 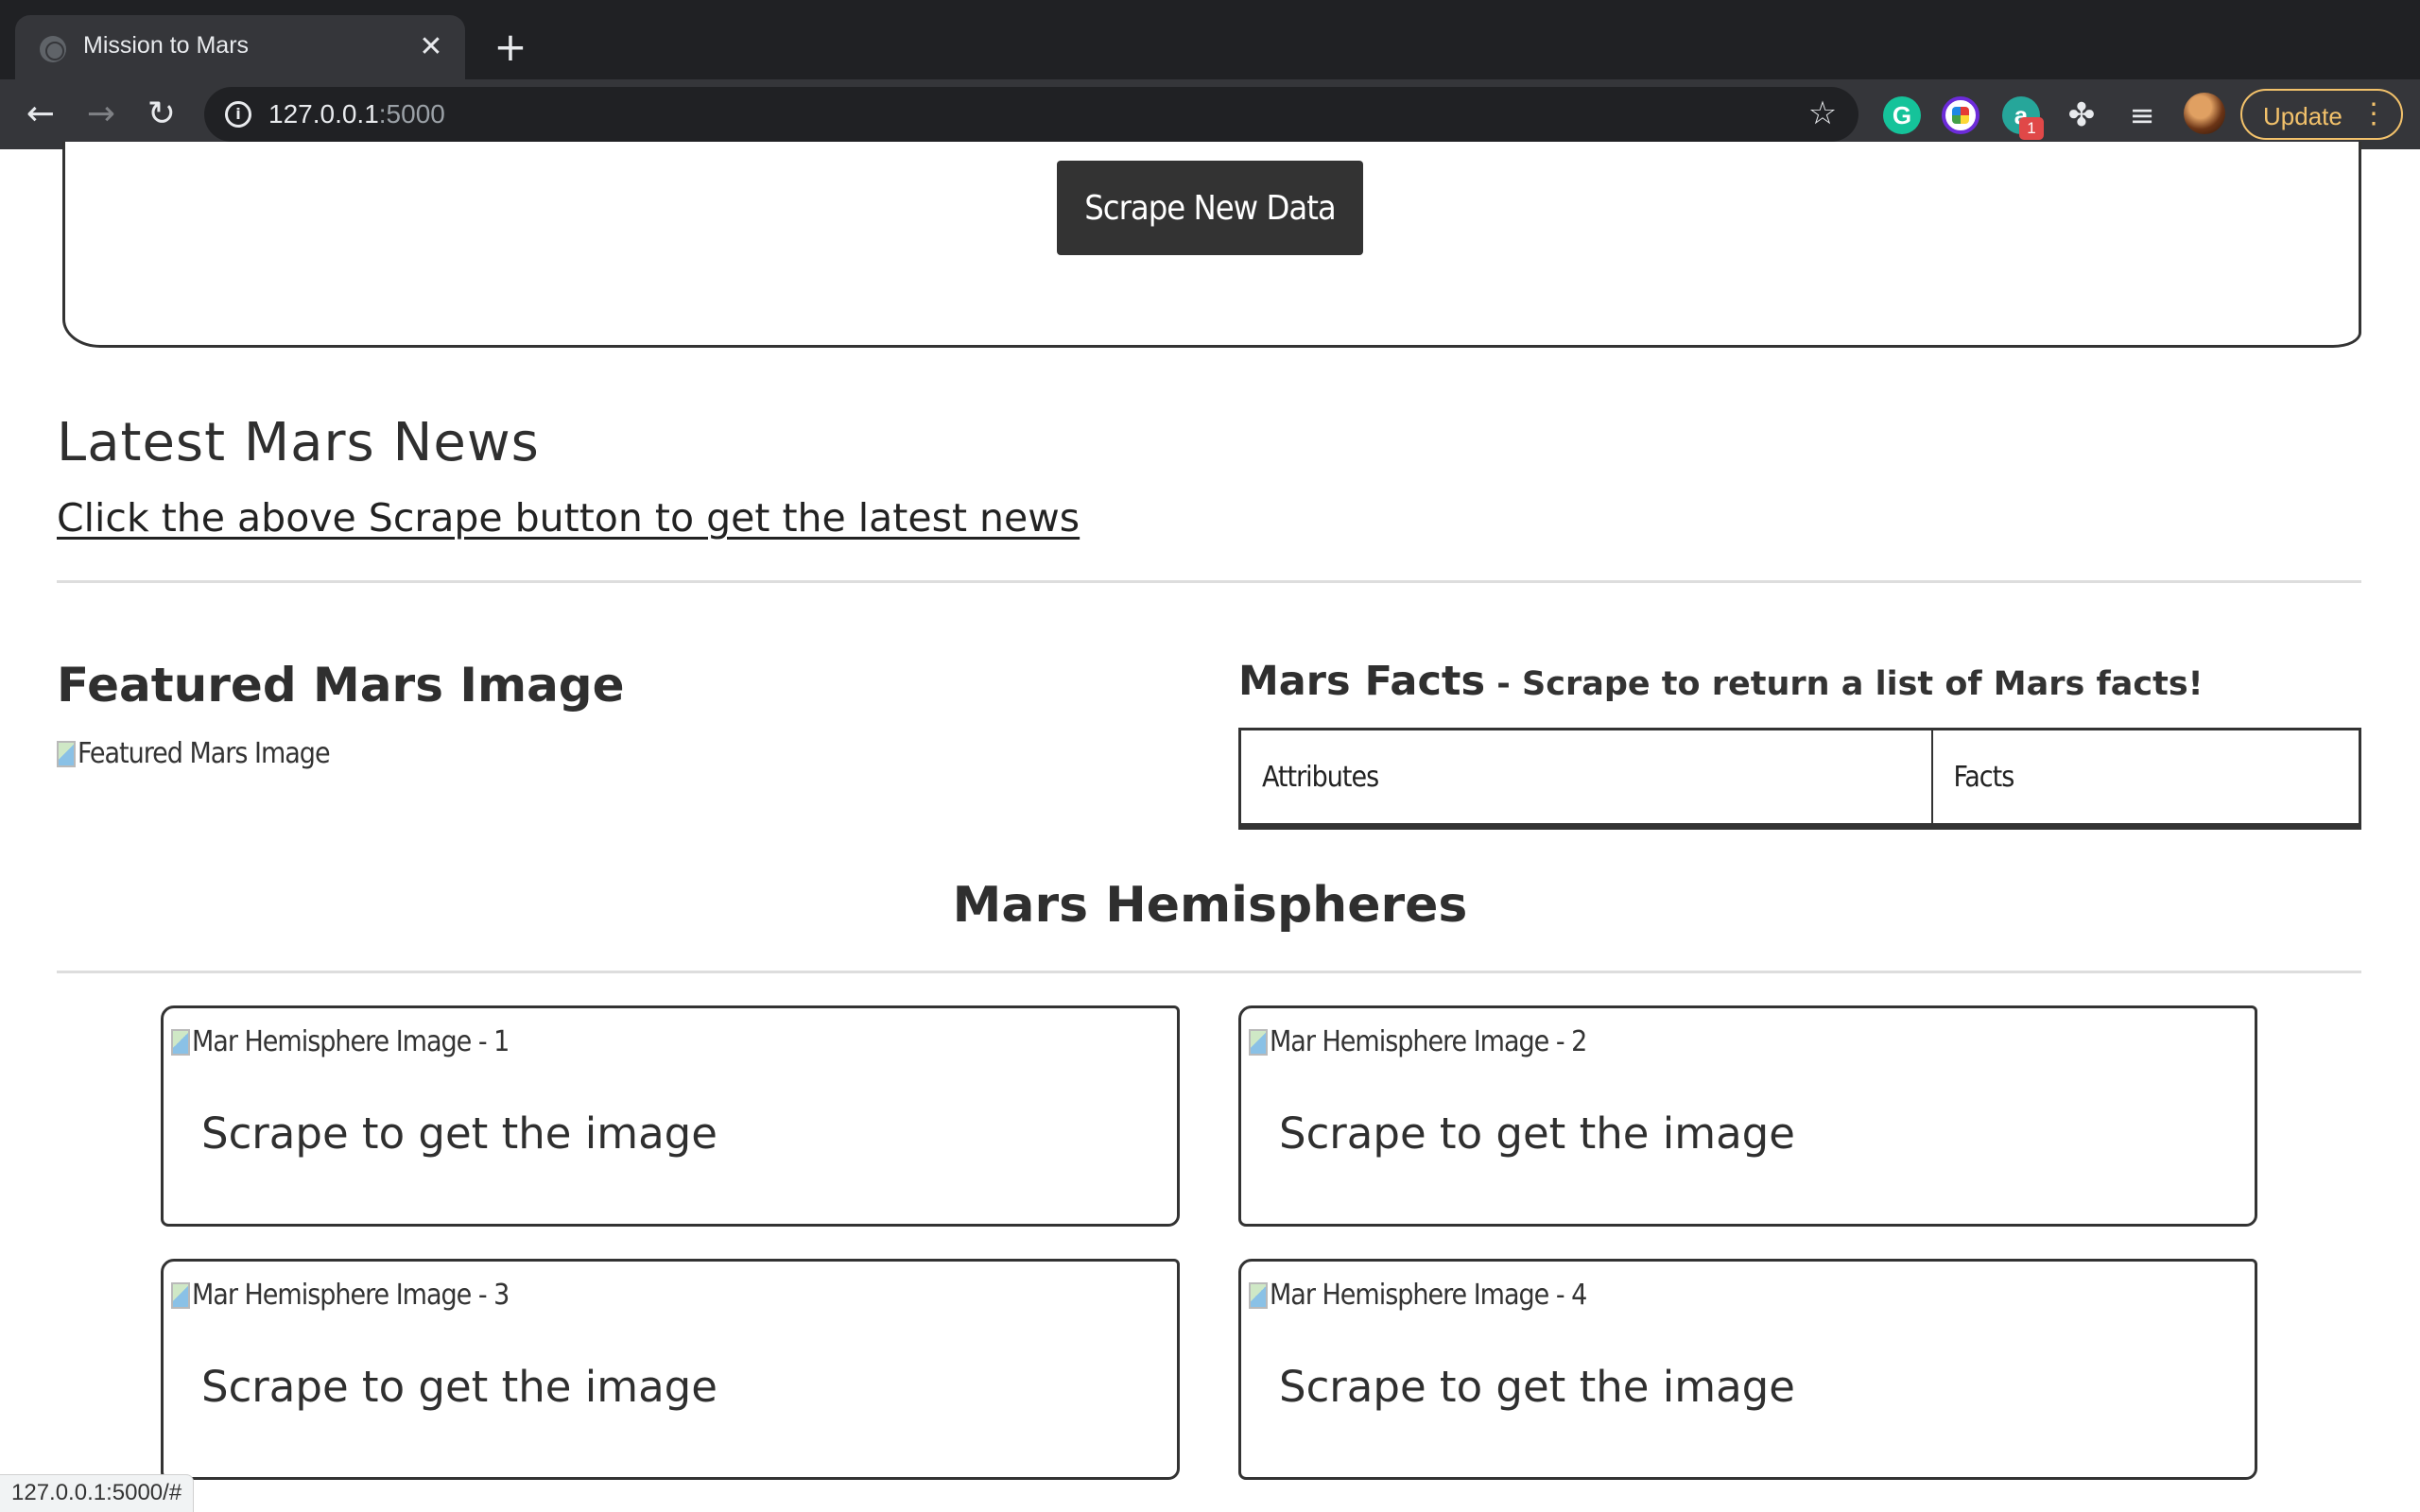 What do you see at coordinates (40, 114) in the screenshot?
I see `back-icon: ←` at bounding box center [40, 114].